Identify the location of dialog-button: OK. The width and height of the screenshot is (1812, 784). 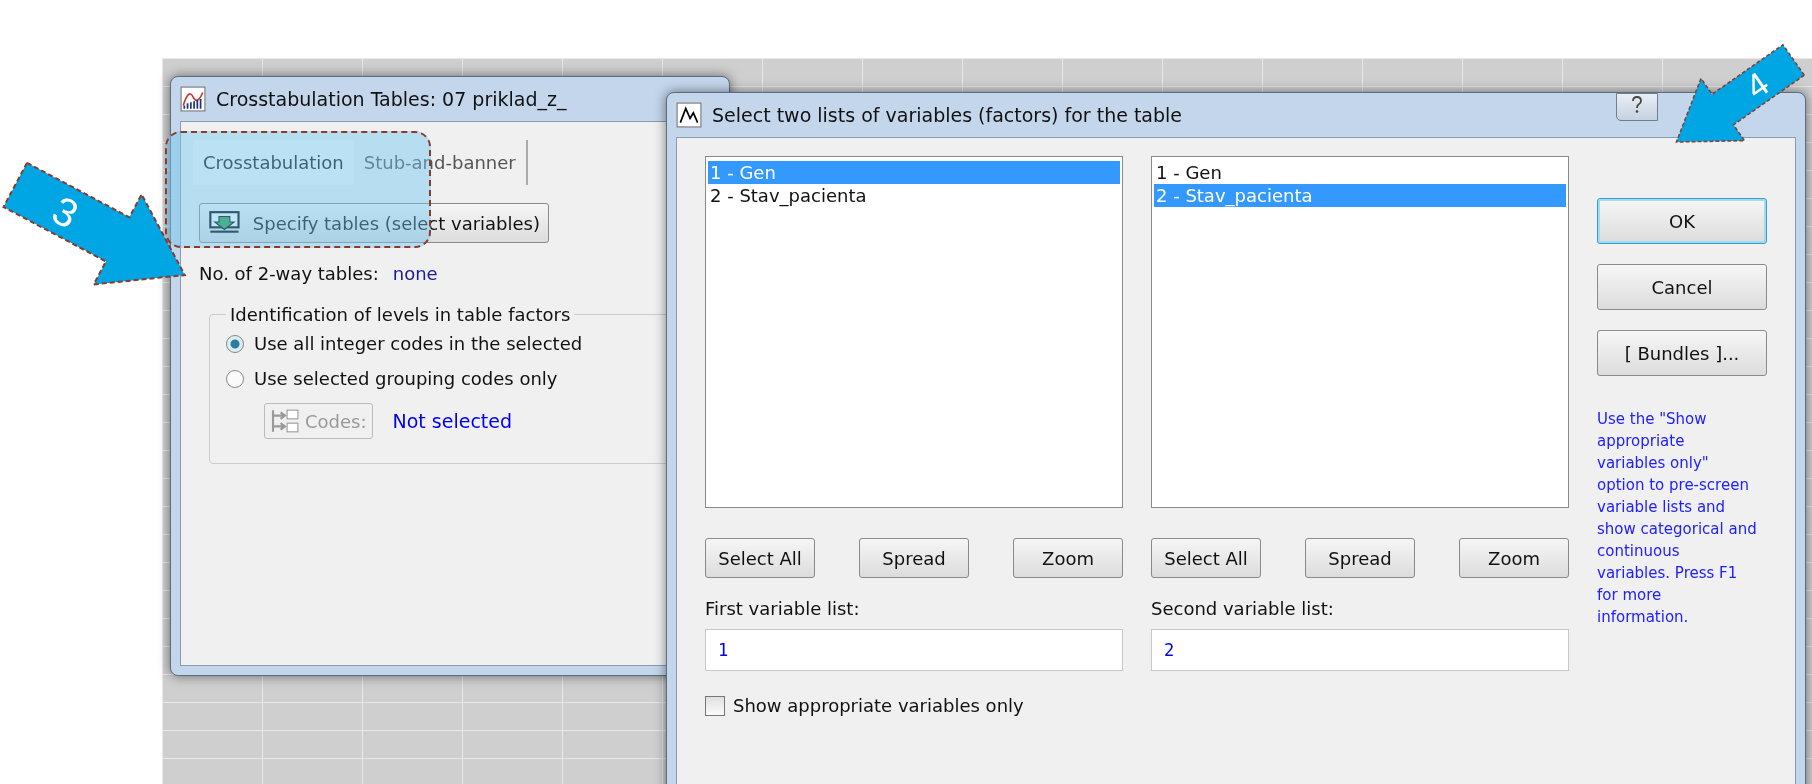
(1682, 221).